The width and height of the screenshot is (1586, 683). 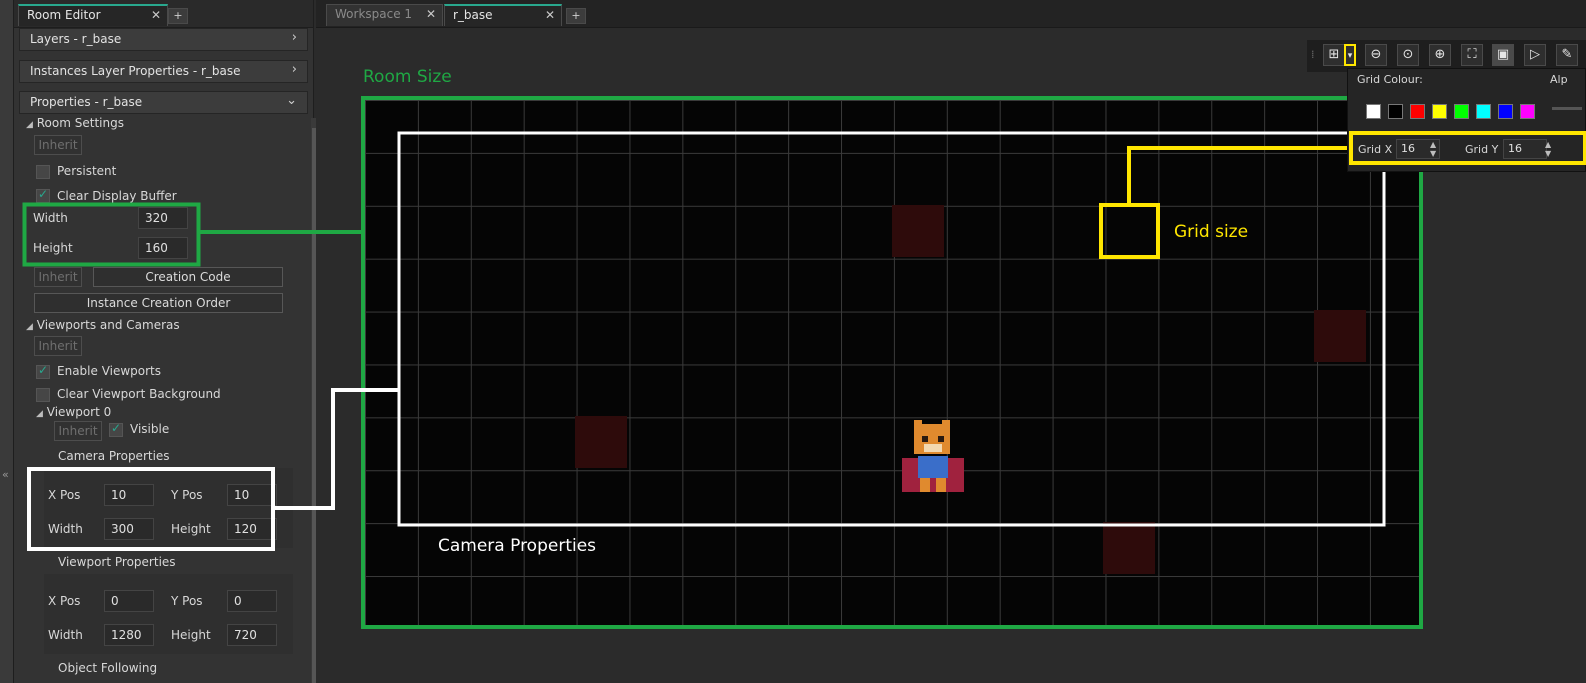 I want to click on grid-colour-label: Grid Colour:, so click(x=1390, y=79).